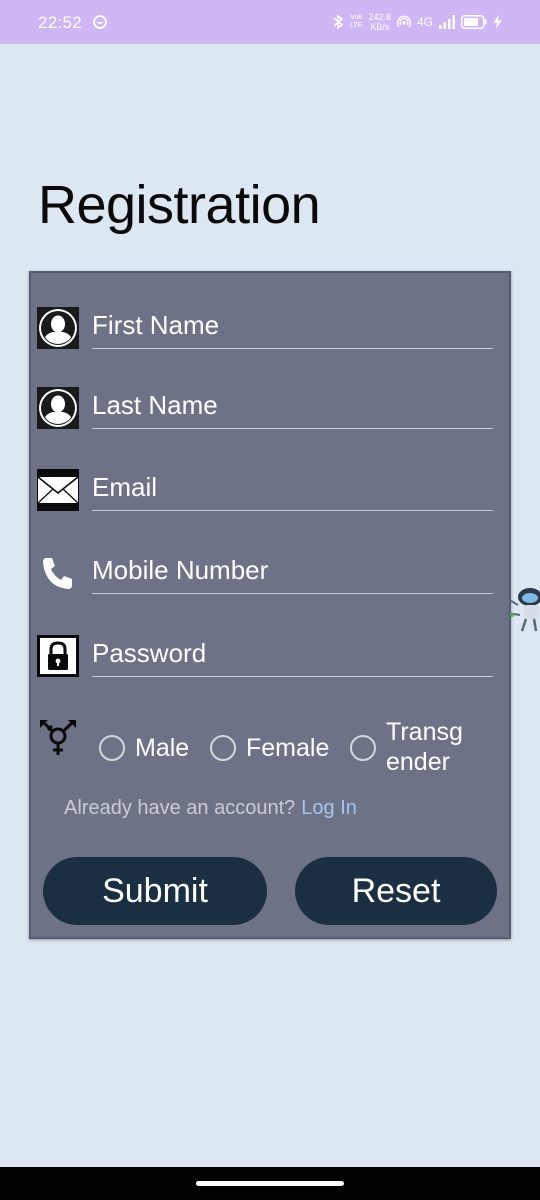 The width and height of the screenshot is (540, 1200). What do you see at coordinates (292, 573) in the screenshot?
I see `mobile-input` at bounding box center [292, 573].